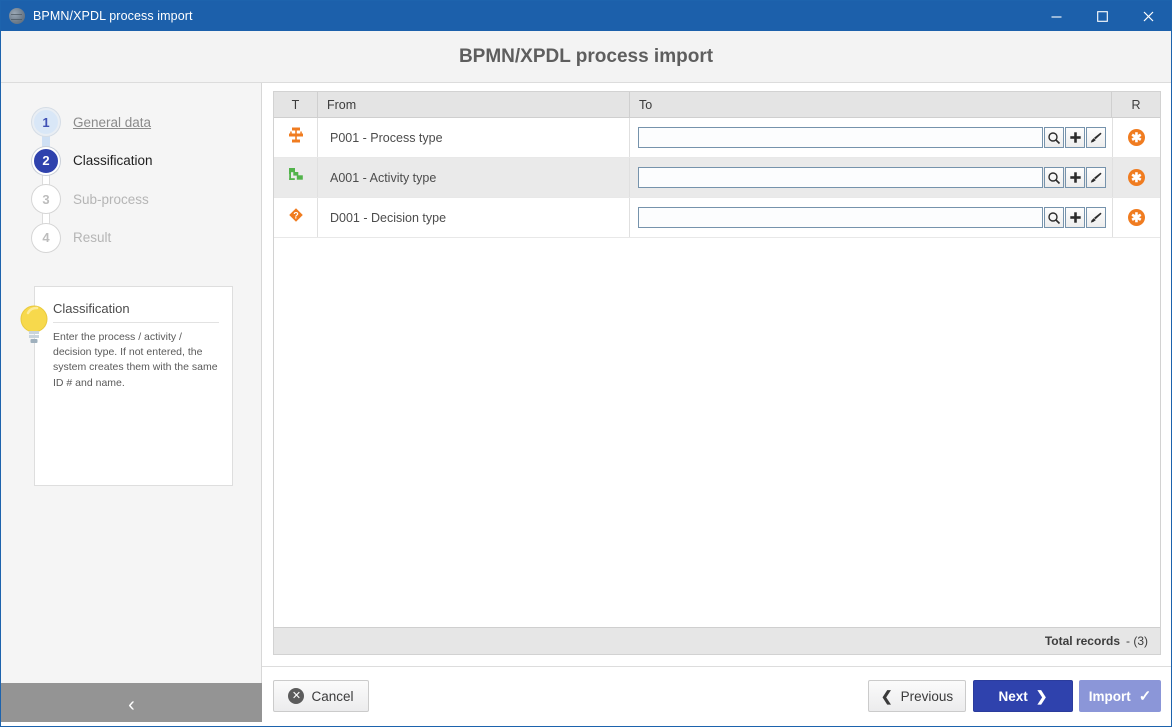 The width and height of the screenshot is (1172, 727). I want to click on row-from-label: P001 - Process type, so click(474, 137).